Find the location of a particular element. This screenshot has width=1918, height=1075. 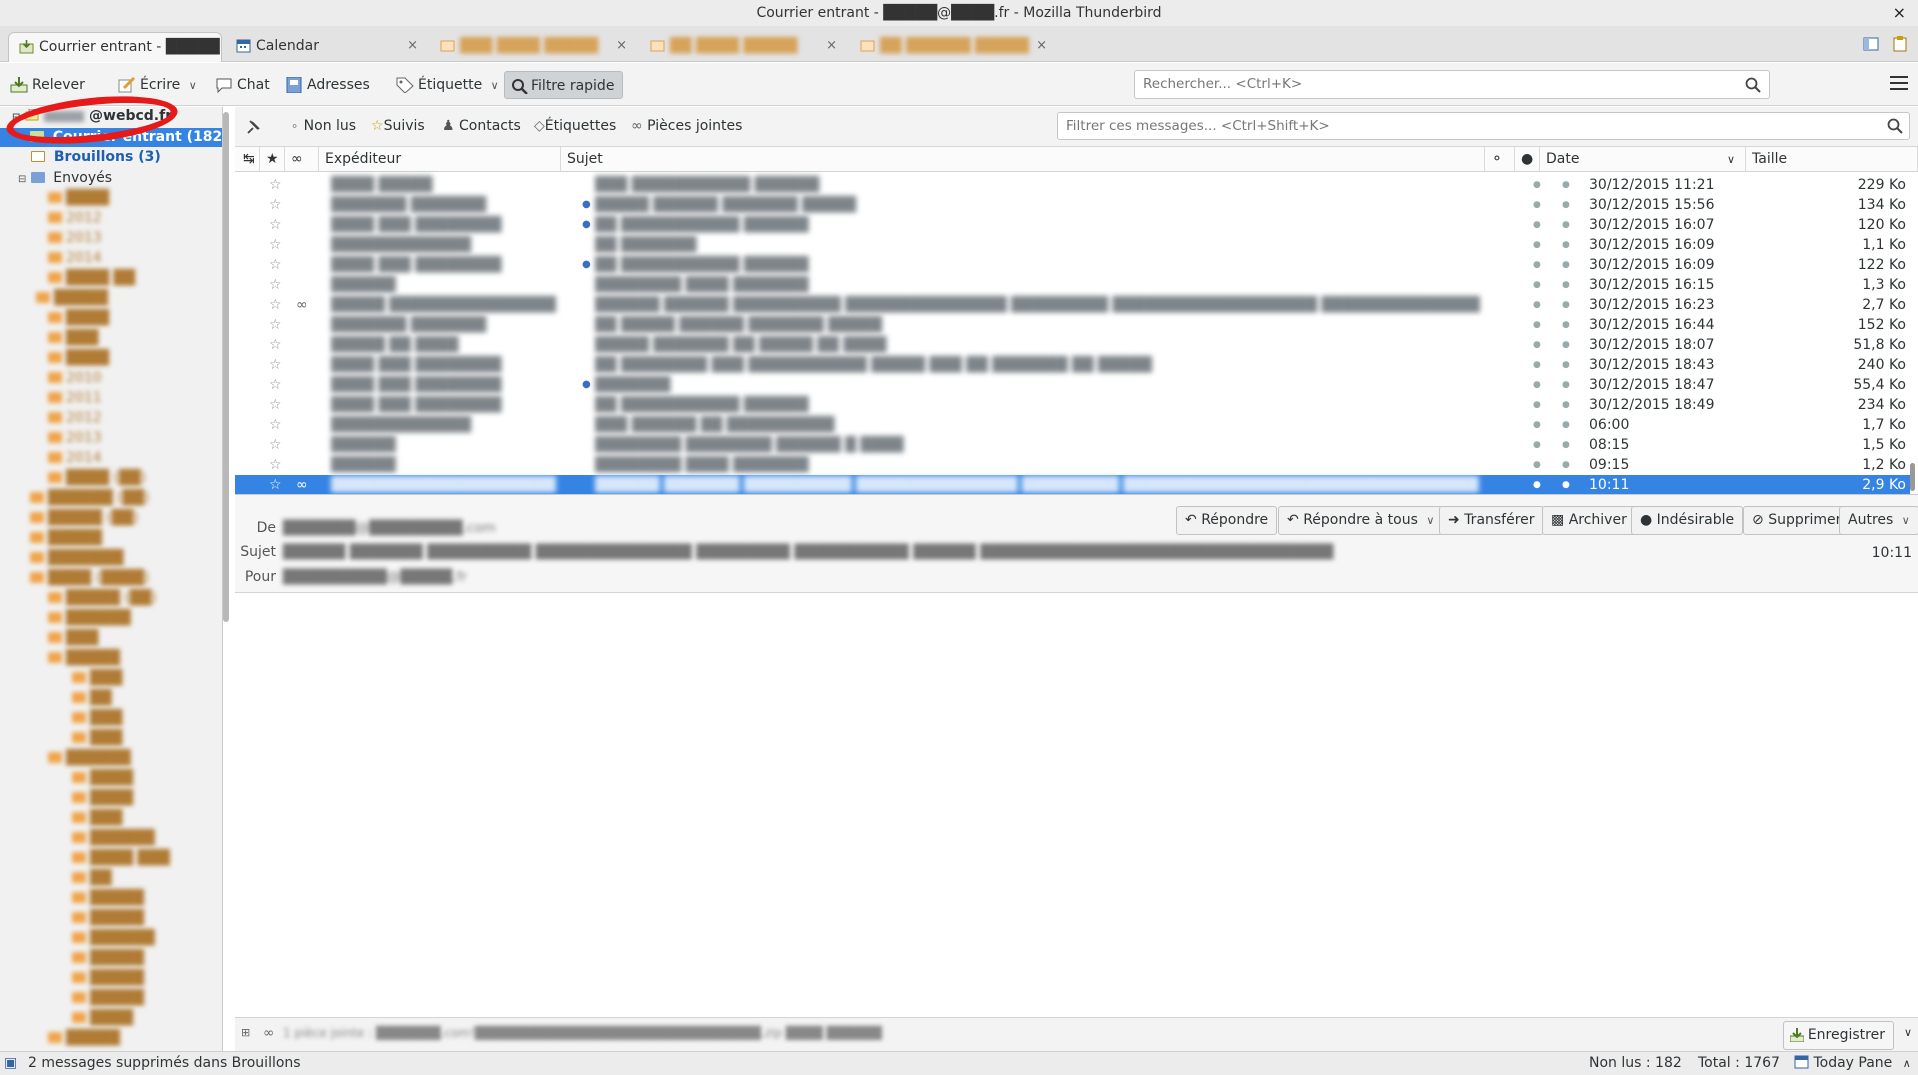

folder-item: ████ ██ is located at coordinates (91, 278).